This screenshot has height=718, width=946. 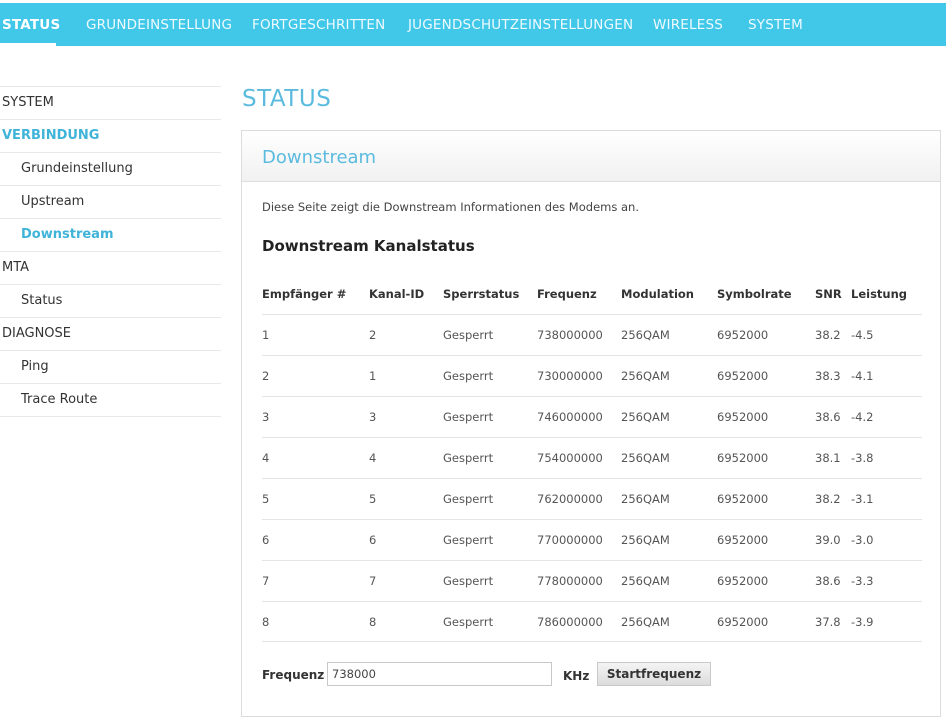 What do you see at coordinates (318, 24) in the screenshot?
I see `tab-fortgeschritten: FORTGESCHRITTEN` at bounding box center [318, 24].